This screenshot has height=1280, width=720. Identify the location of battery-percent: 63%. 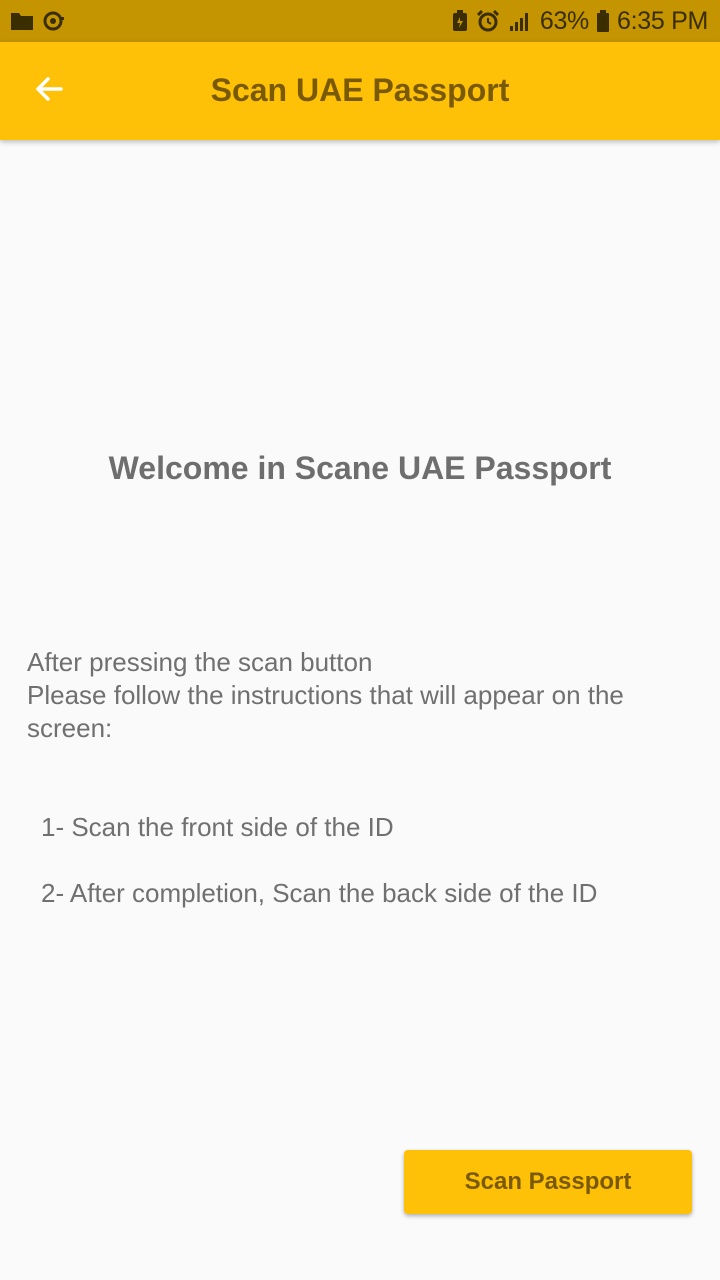
(564, 20).